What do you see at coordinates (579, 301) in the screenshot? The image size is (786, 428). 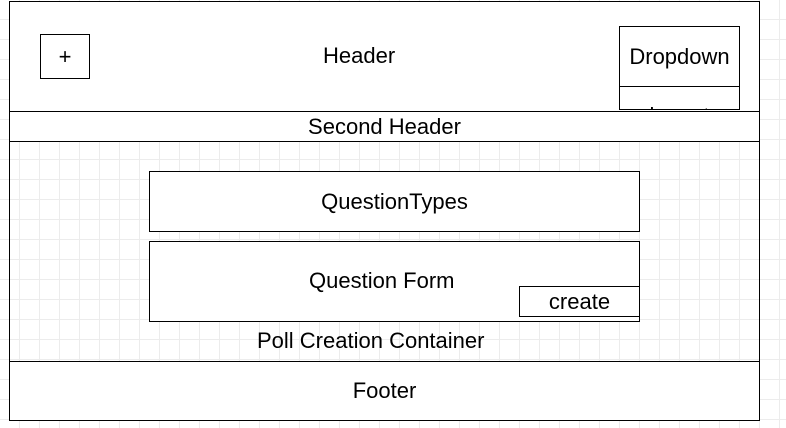 I see `create-button: create` at bounding box center [579, 301].